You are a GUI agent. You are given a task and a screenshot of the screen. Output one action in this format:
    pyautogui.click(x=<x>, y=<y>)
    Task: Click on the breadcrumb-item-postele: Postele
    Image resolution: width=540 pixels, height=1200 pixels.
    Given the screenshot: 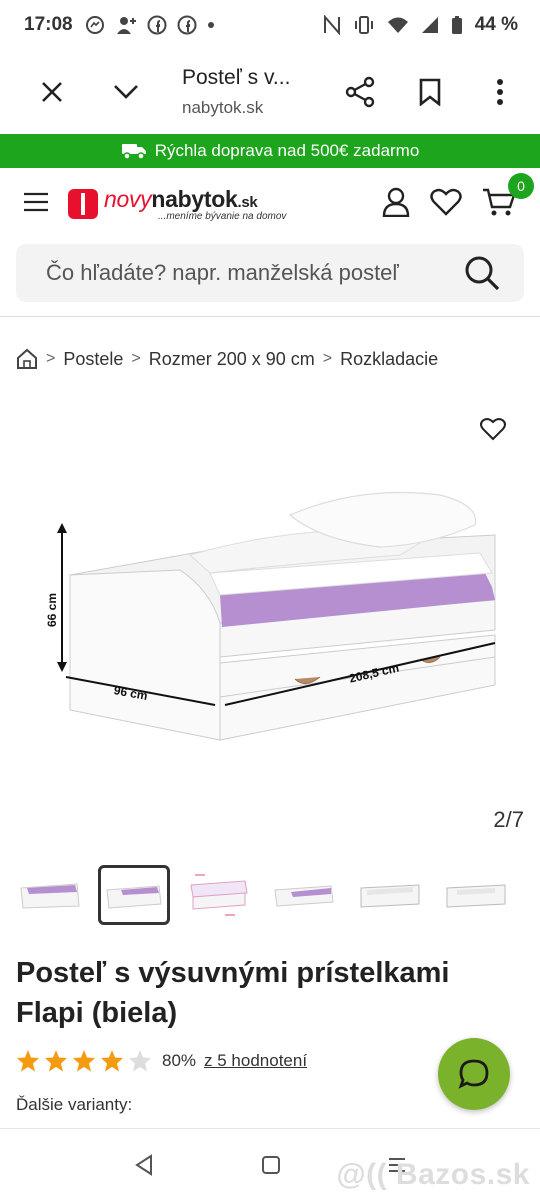 What is the action you would take?
    pyautogui.click(x=93, y=359)
    